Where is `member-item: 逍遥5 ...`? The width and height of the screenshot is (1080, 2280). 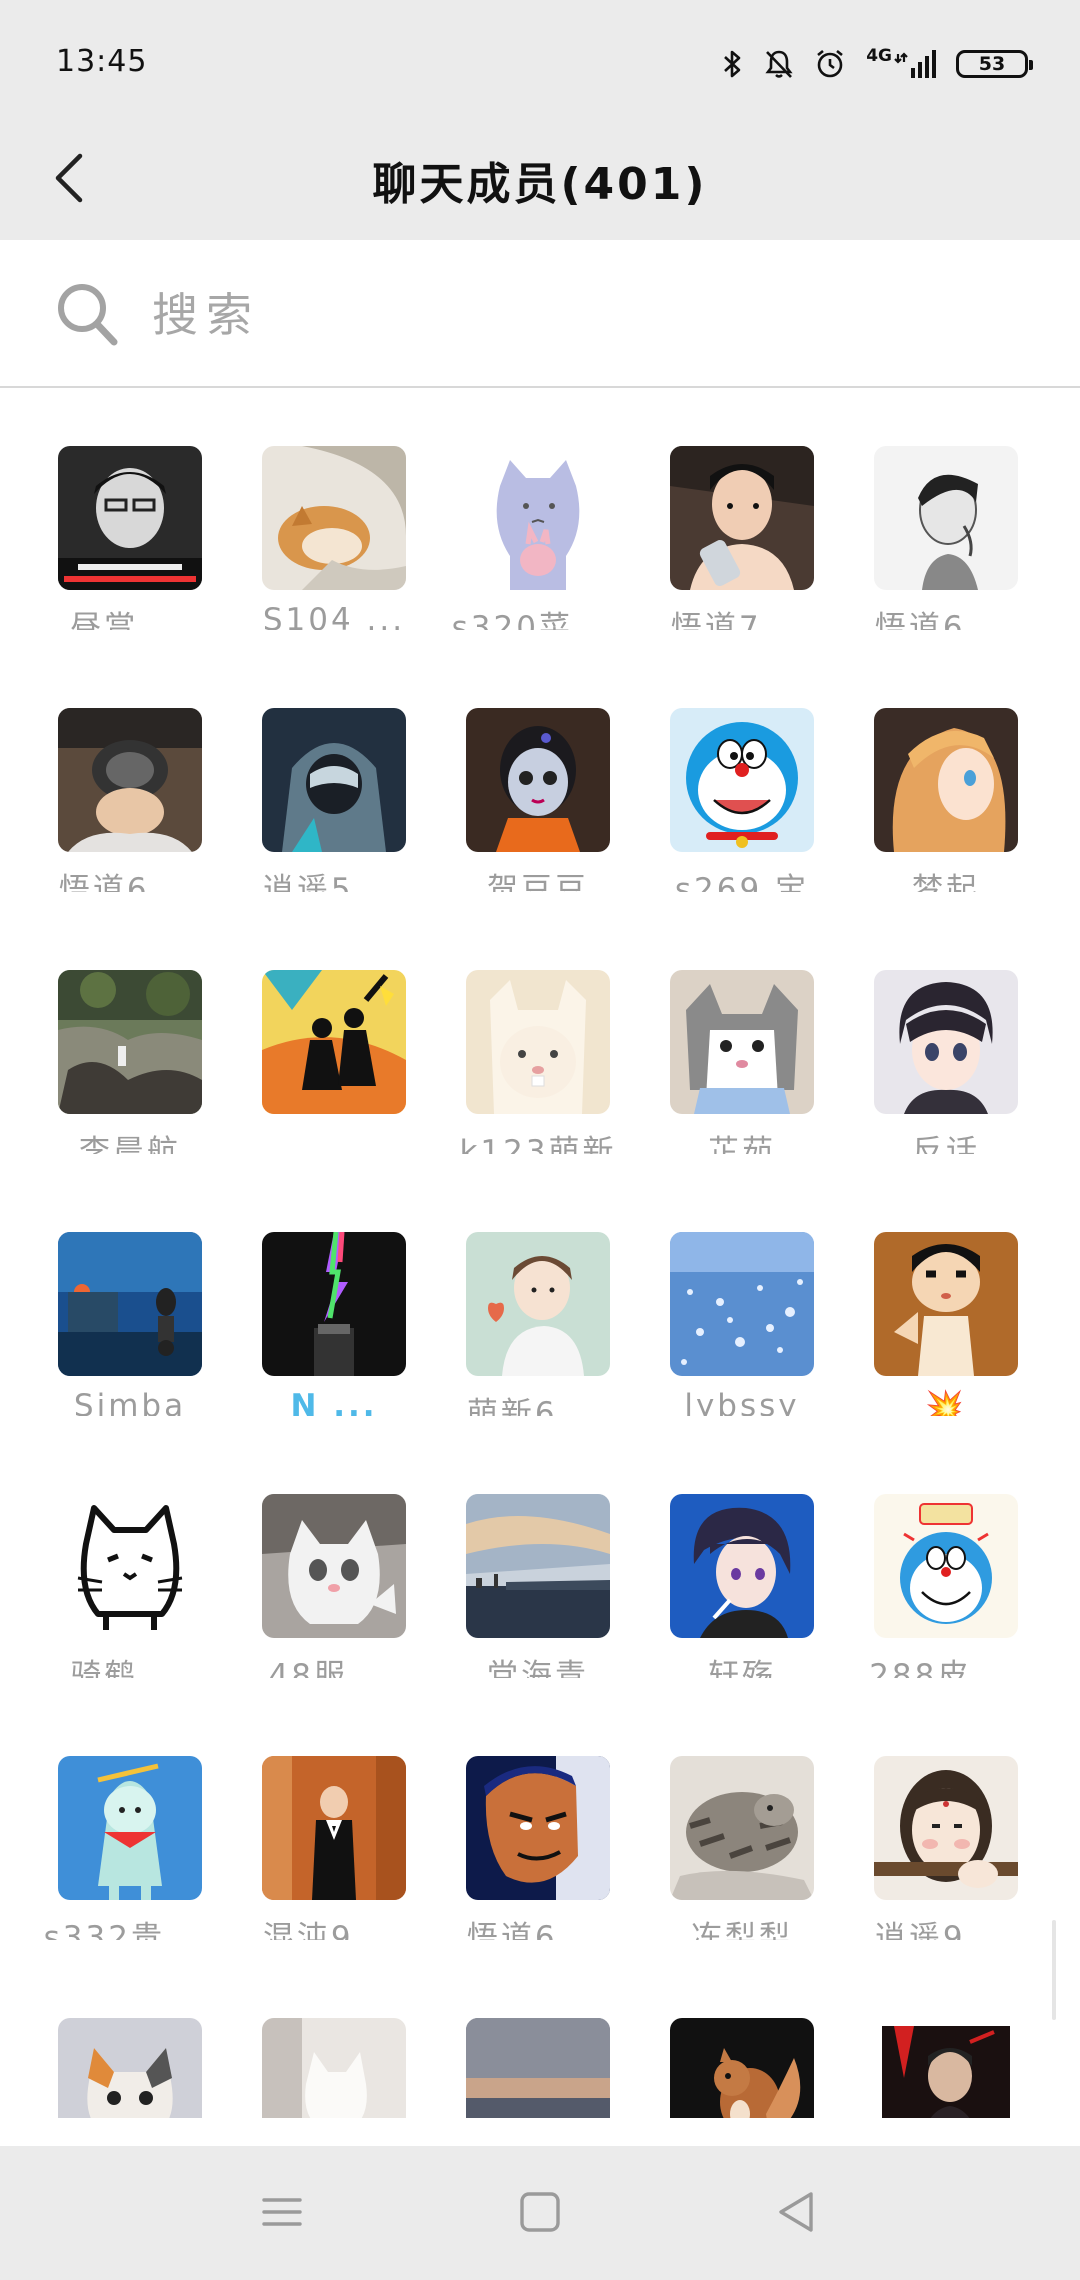
member-item: 逍遥5 ... is located at coordinates (334, 772).